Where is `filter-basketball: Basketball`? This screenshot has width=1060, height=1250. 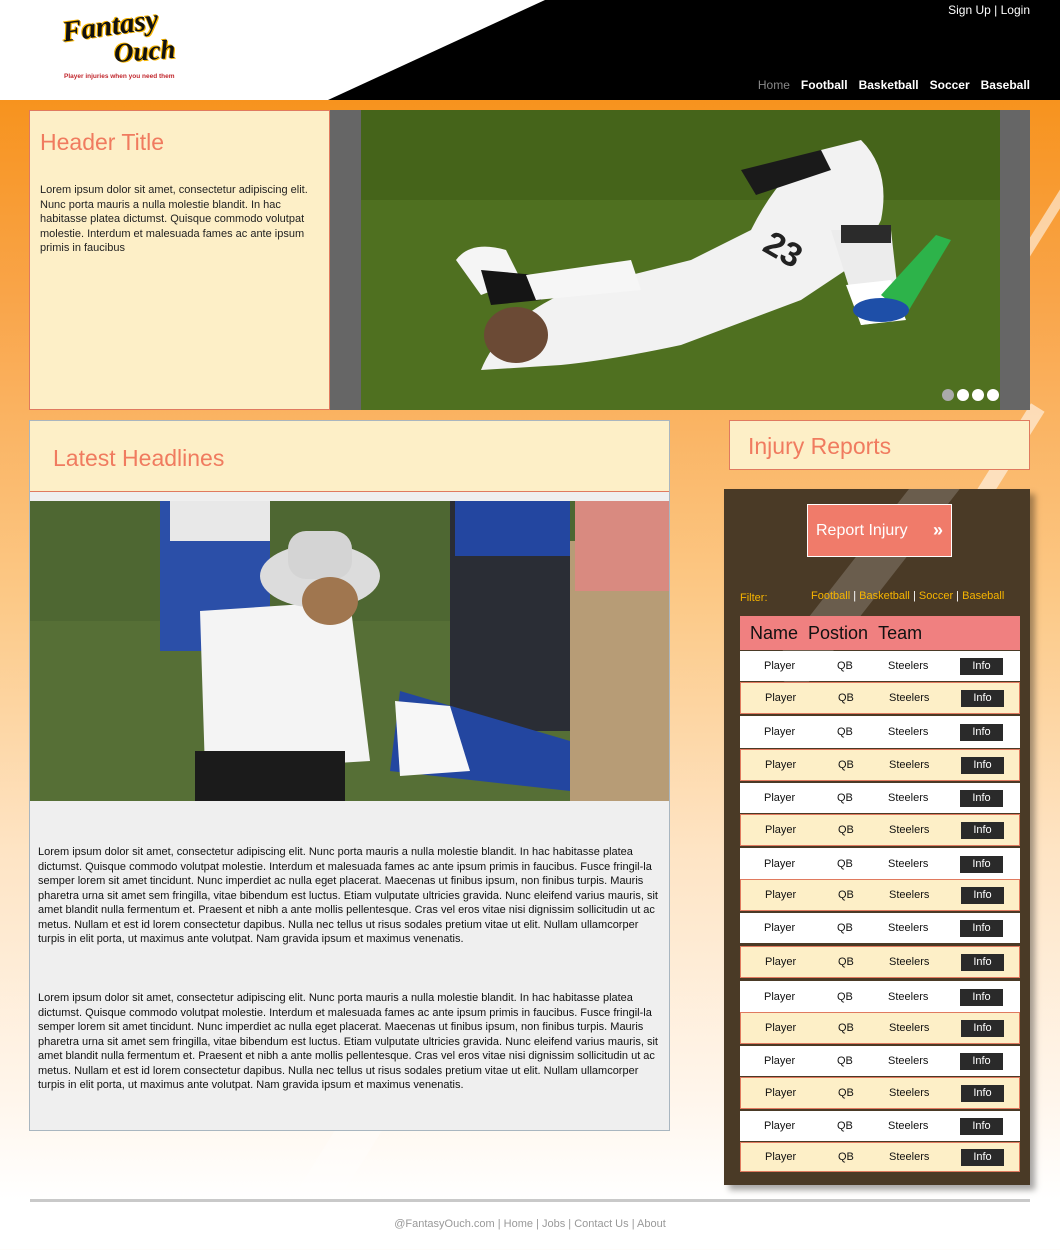
filter-basketball: Basketball is located at coordinates (884, 596).